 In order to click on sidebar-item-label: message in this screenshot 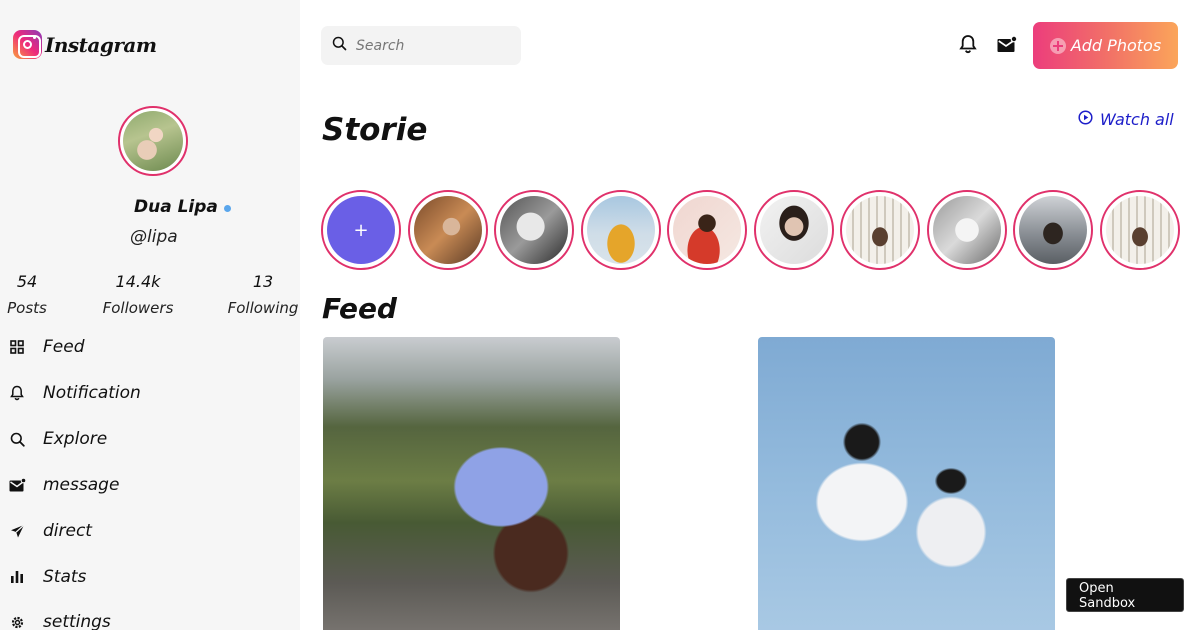, I will do `click(81, 485)`.